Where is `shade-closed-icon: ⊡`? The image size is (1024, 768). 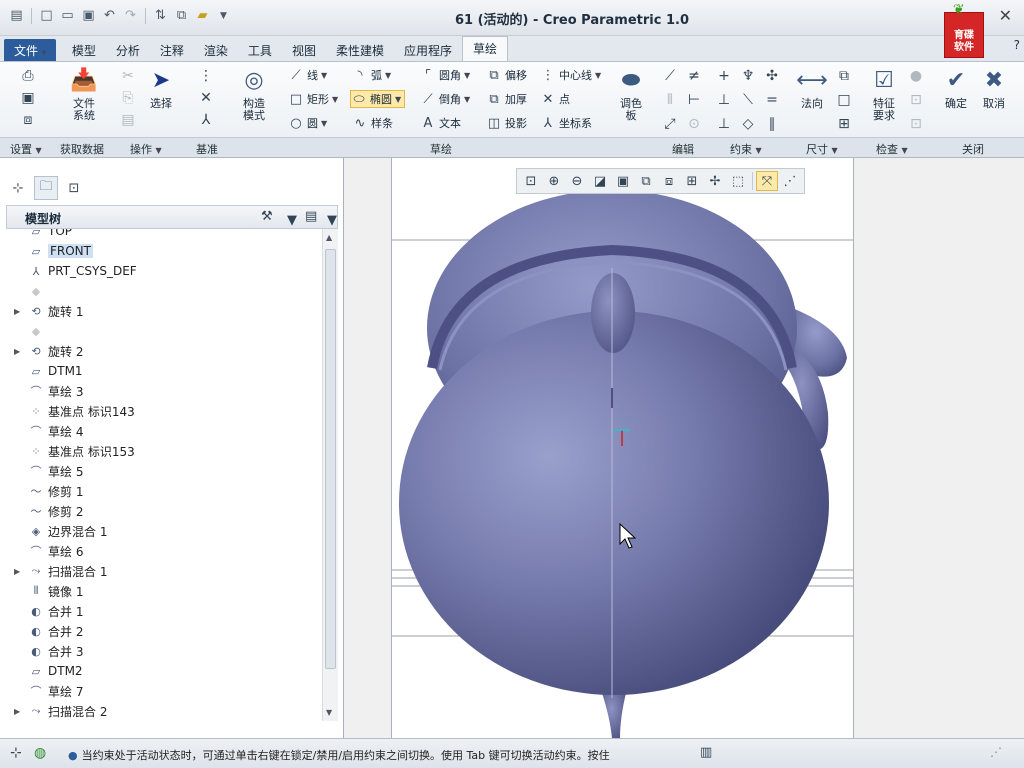 shade-closed-icon: ⊡ is located at coordinates (916, 124).